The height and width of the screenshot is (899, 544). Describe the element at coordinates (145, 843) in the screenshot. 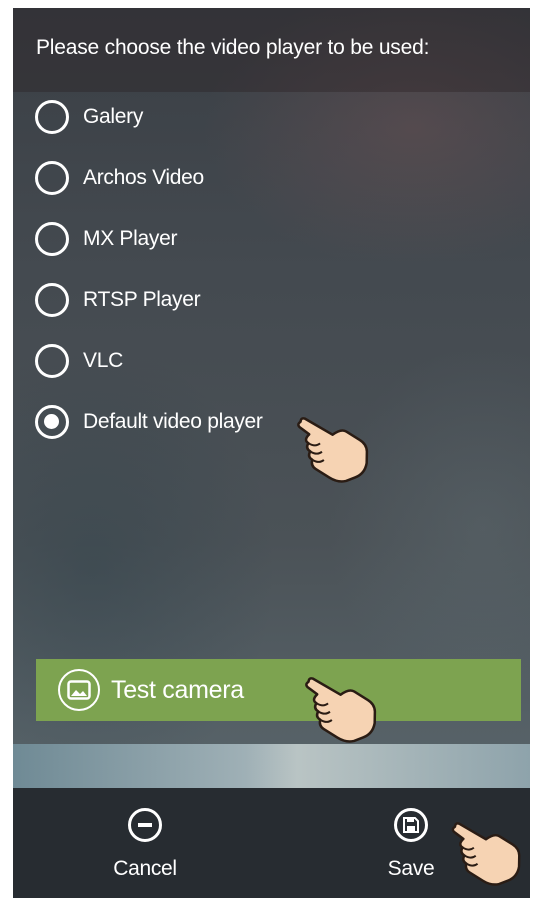

I see `cancel-button: Cancel` at that location.